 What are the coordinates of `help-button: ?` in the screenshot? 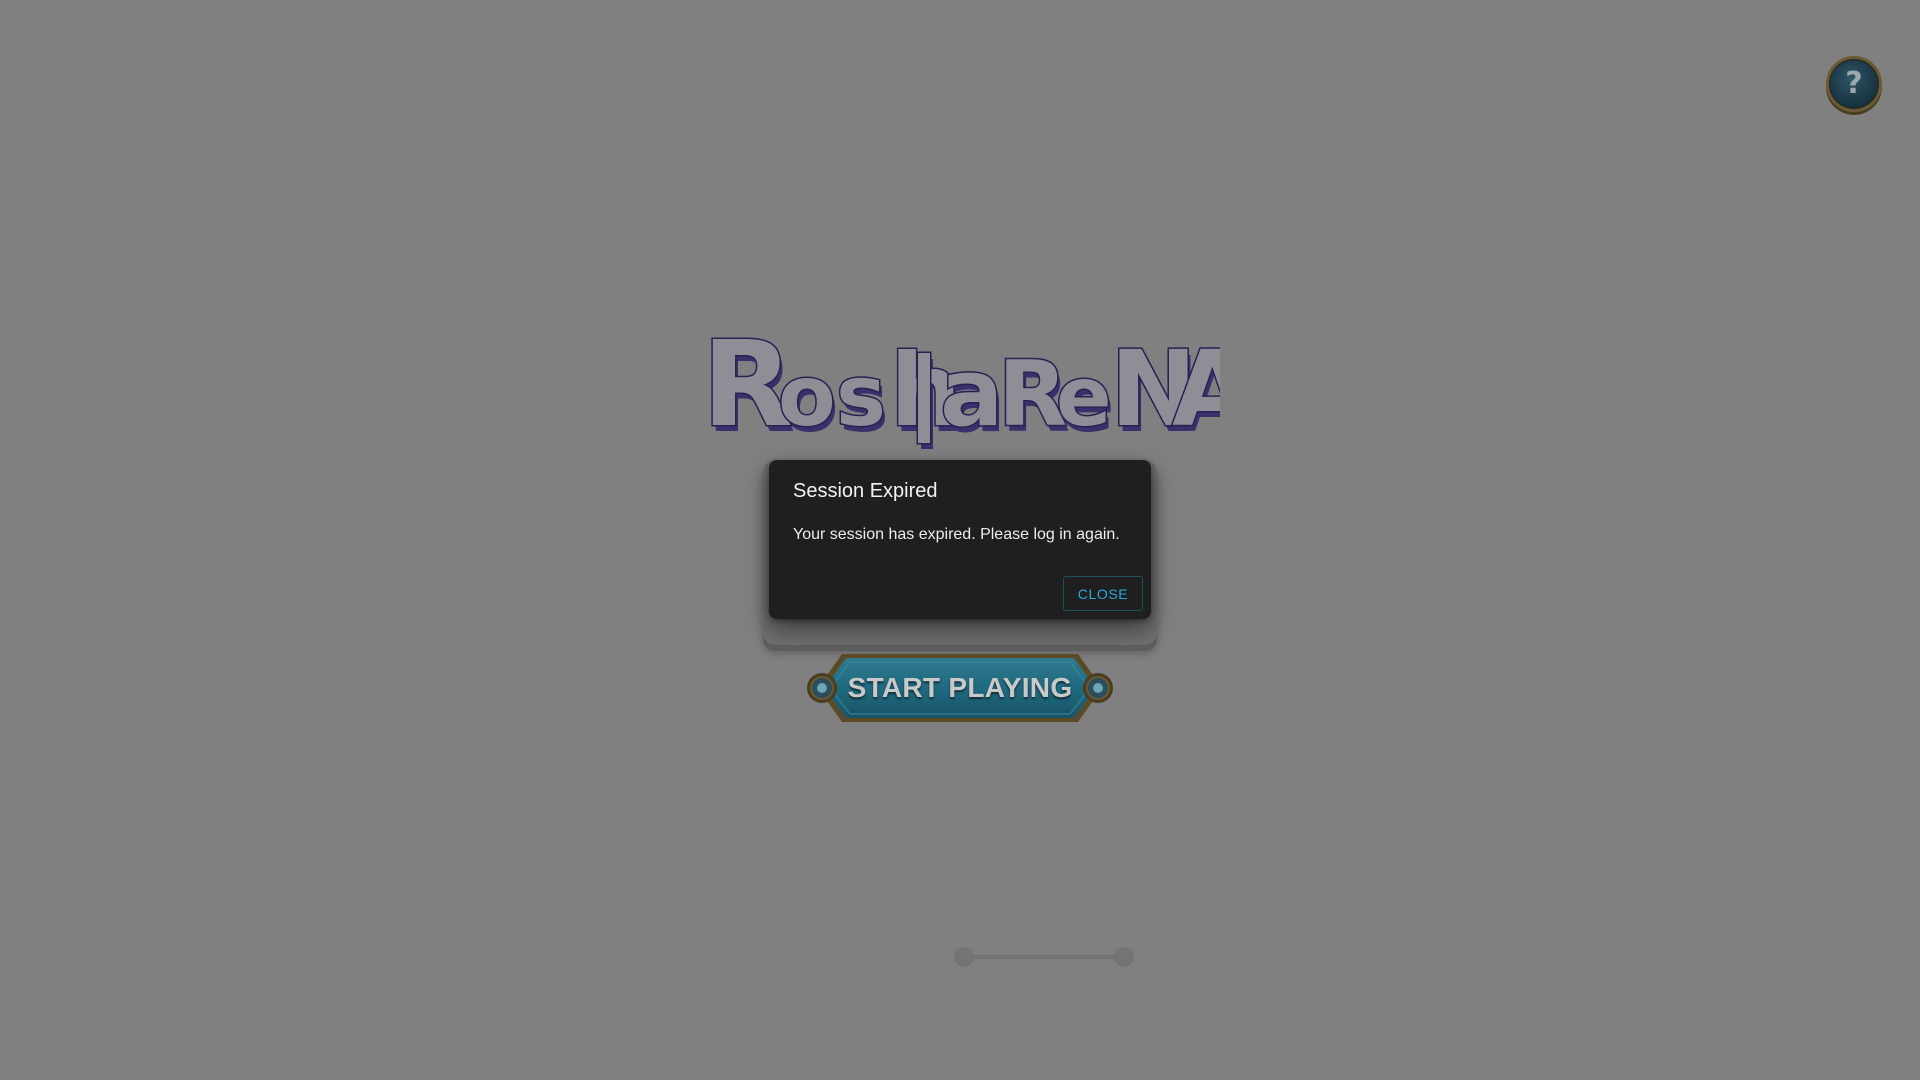 It's located at (1854, 84).